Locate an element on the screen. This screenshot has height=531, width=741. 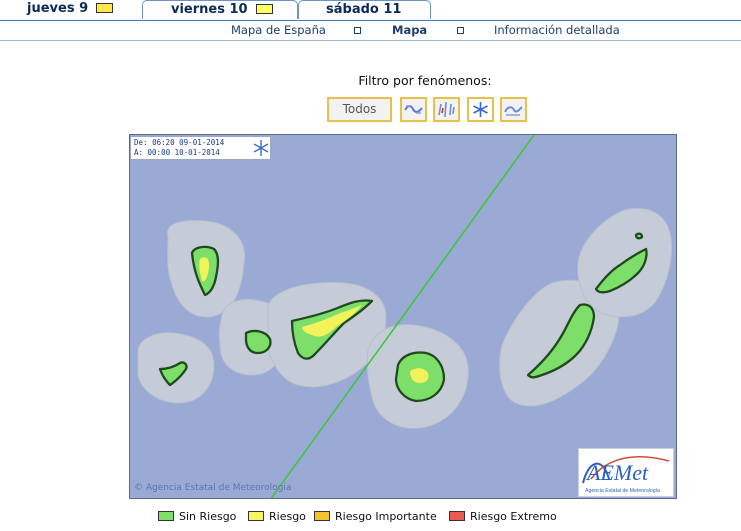
filter-rain-button is located at coordinates (446, 109).